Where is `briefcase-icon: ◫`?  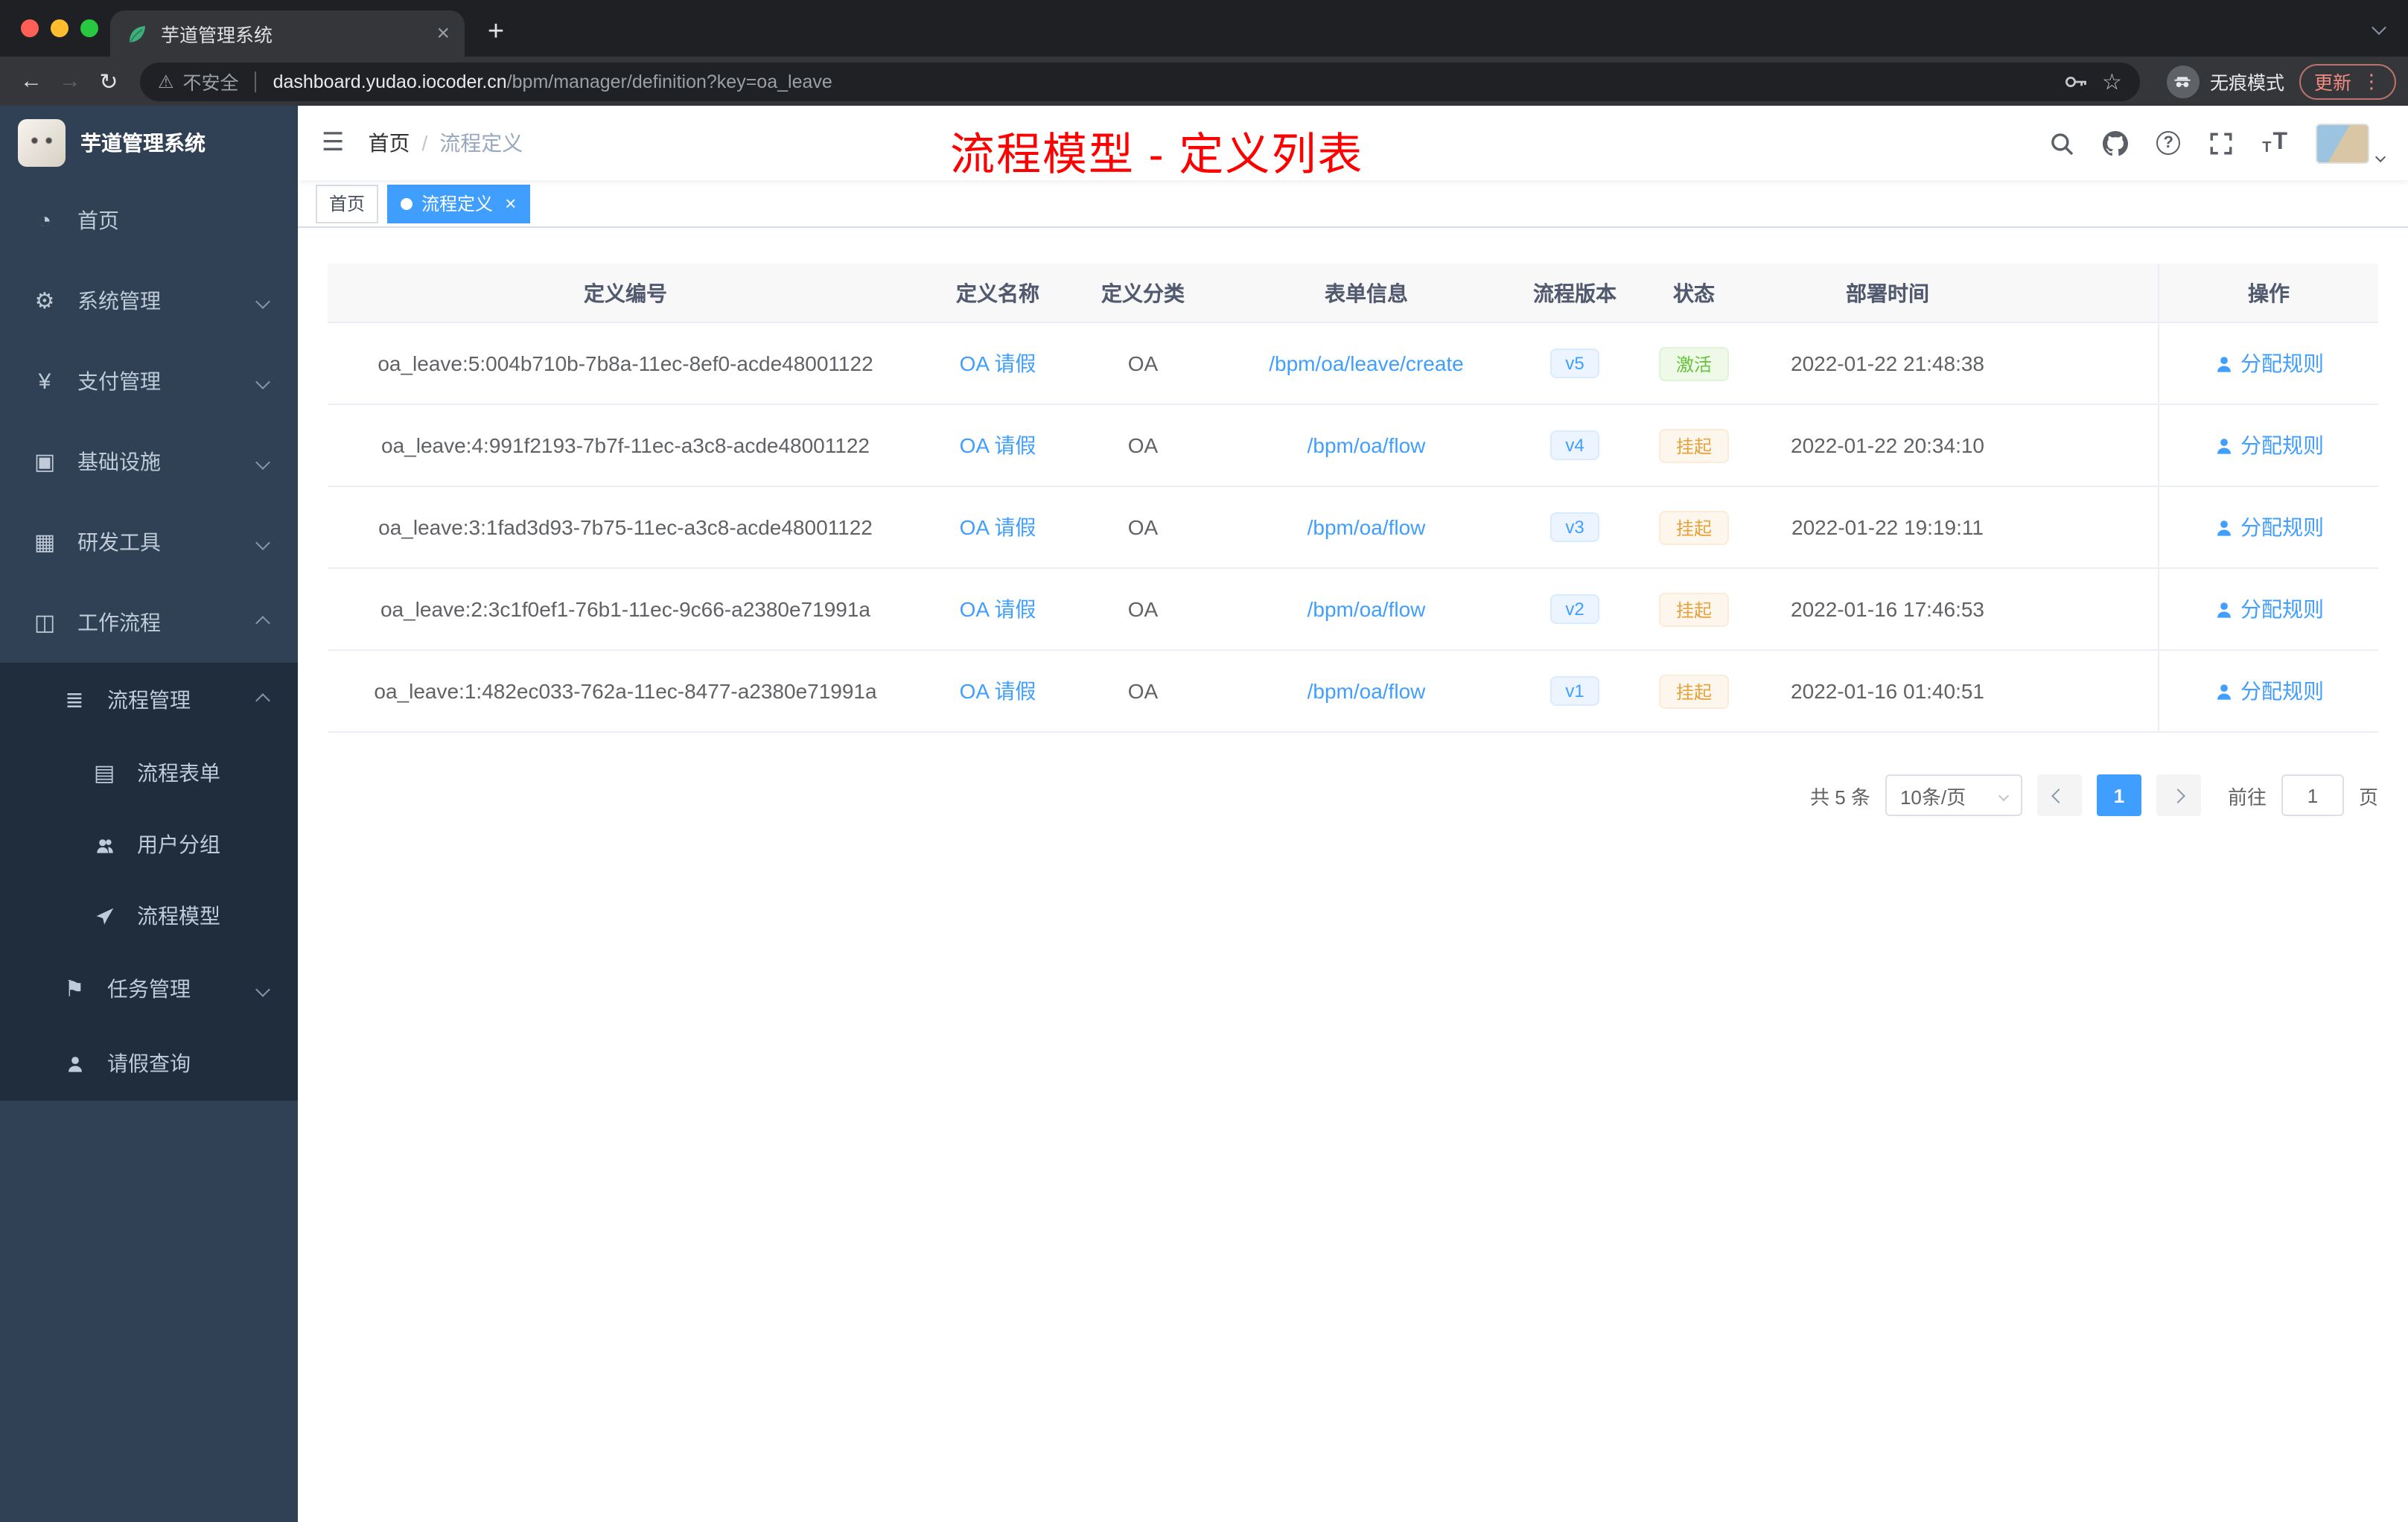 briefcase-icon: ◫ is located at coordinates (45, 623).